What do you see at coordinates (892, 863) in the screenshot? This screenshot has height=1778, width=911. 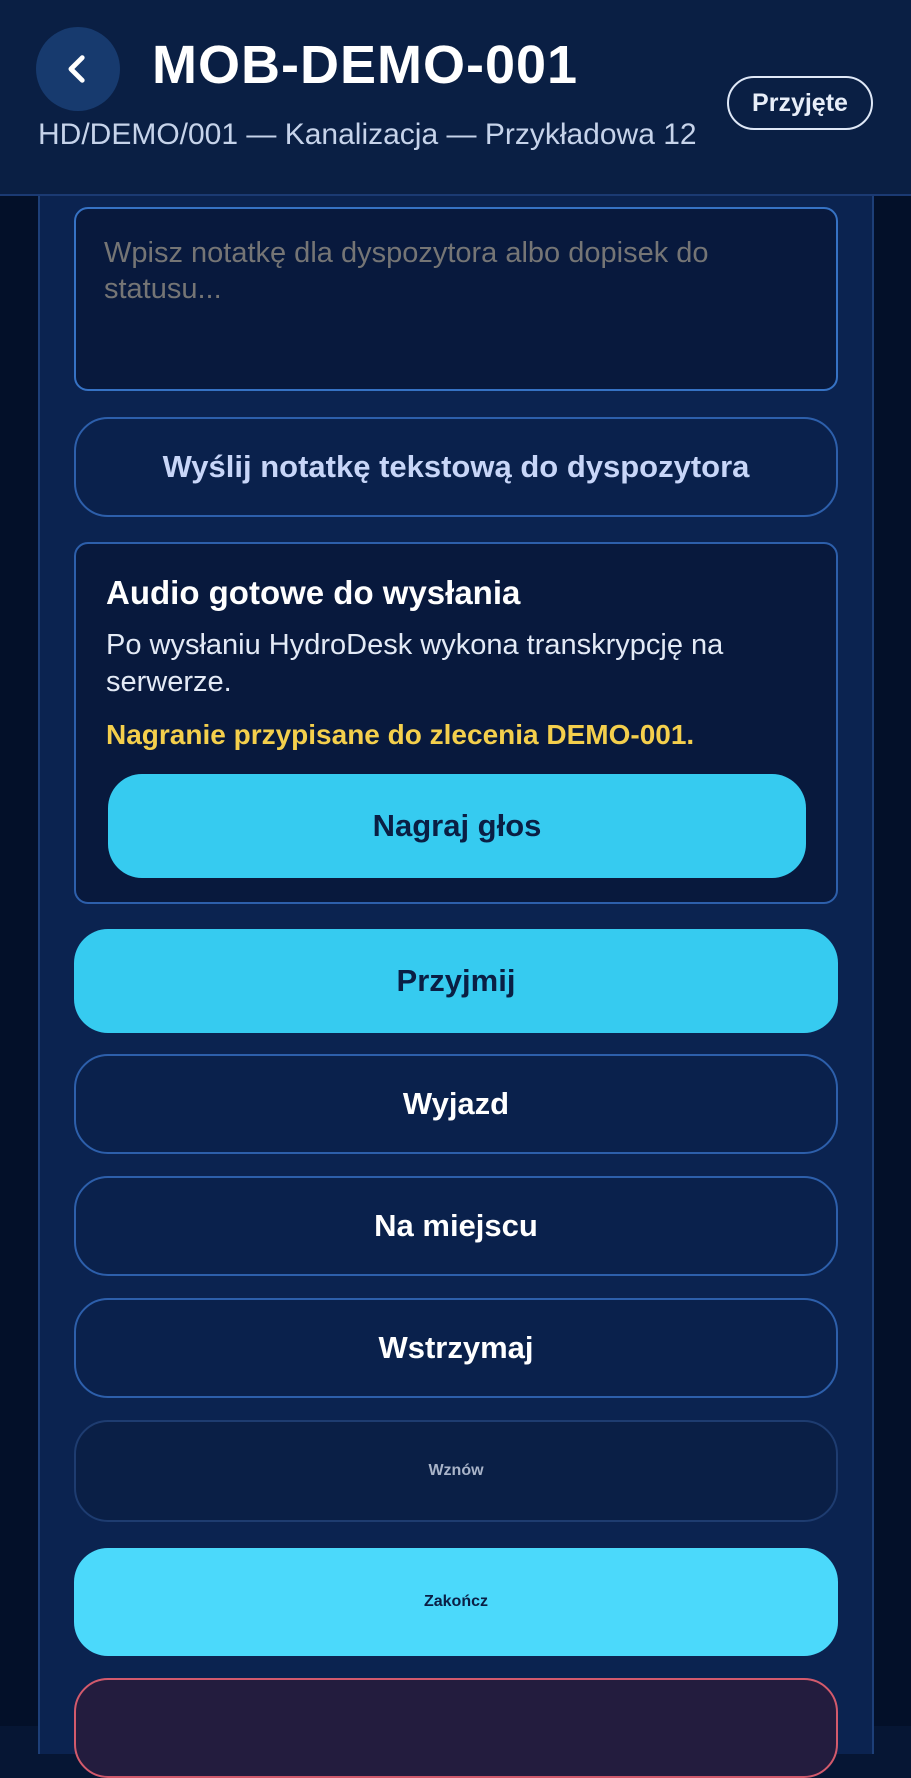 I see `right-gutter` at bounding box center [892, 863].